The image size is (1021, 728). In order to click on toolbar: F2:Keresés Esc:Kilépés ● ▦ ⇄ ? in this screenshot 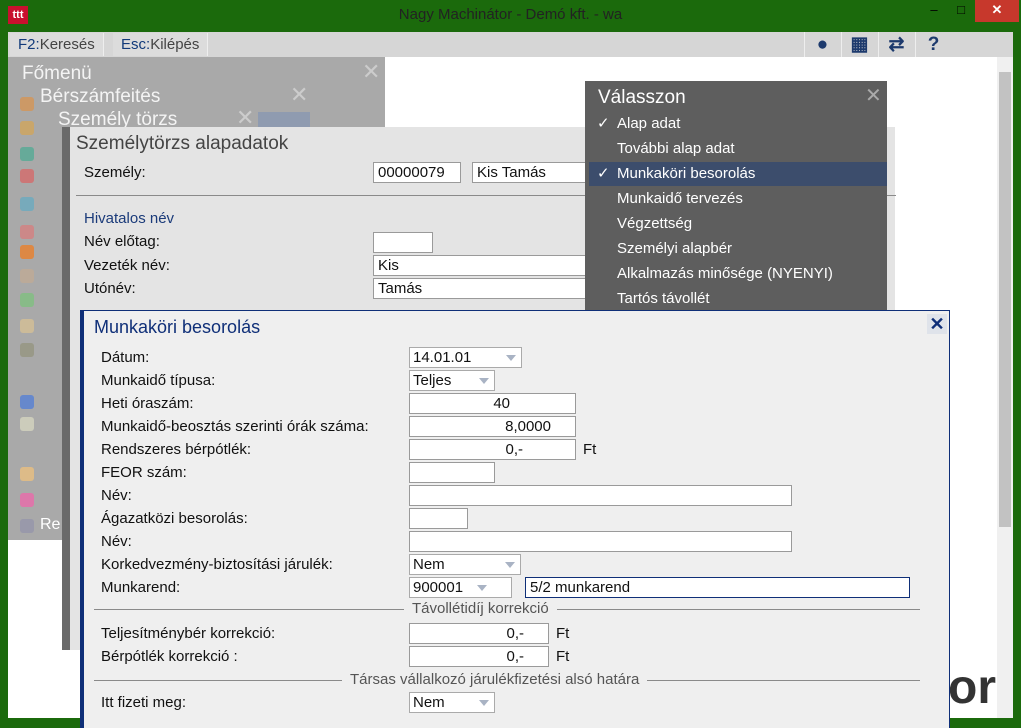, I will do `click(510, 44)`.